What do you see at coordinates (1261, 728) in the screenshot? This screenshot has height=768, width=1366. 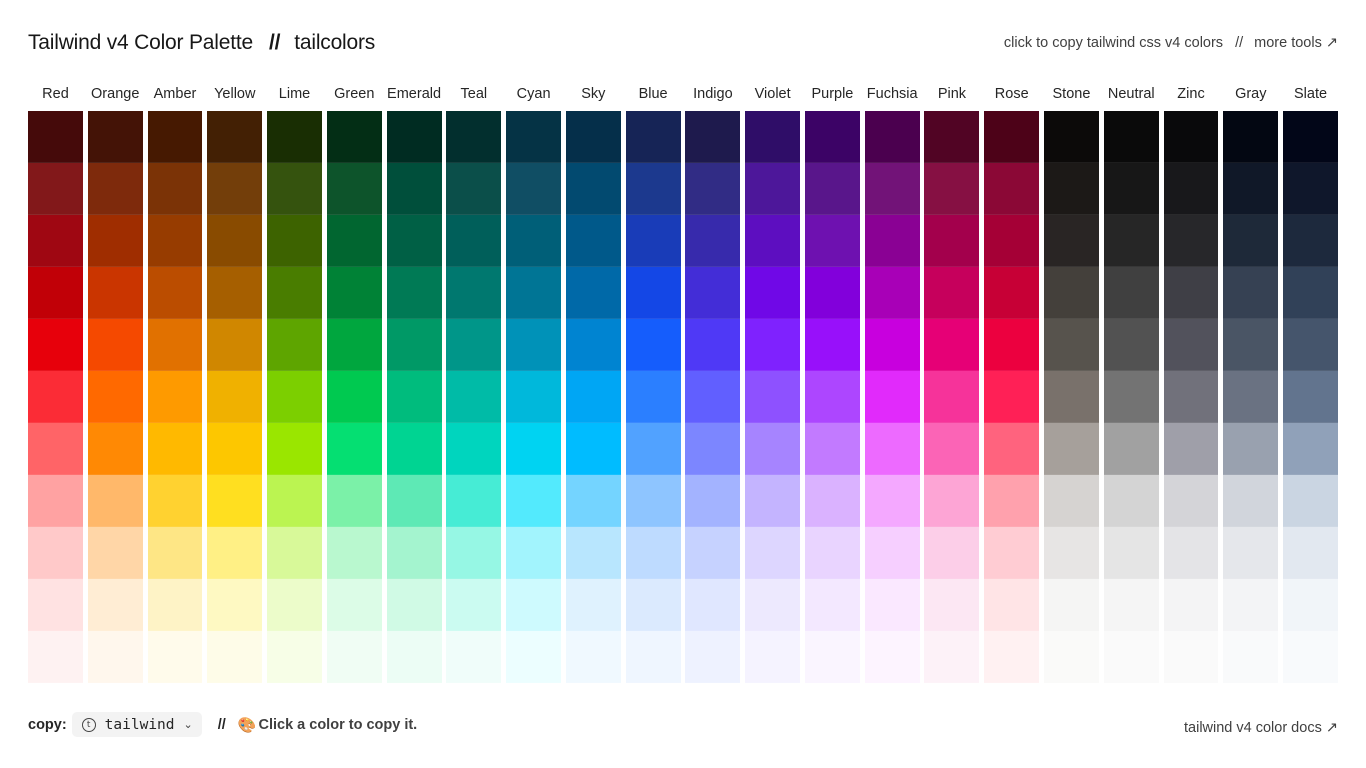 I see `color-docs-link: tailwind v4 color docs ↗` at bounding box center [1261, 728].